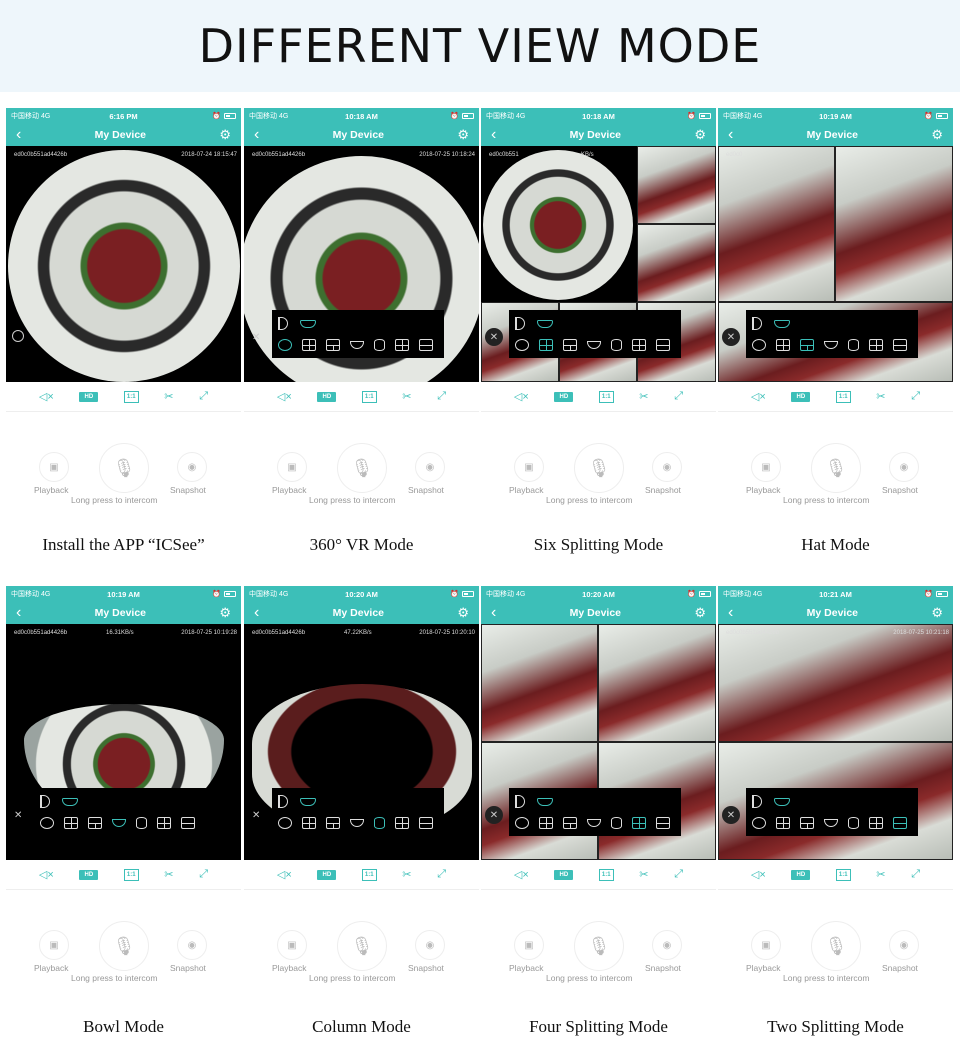  Describe the element at coordinates (361, 264) in the screenshot. I see `video-area: ed0c0b551ad4426b 2018-07-25 10:18:24 ✕` at that location.